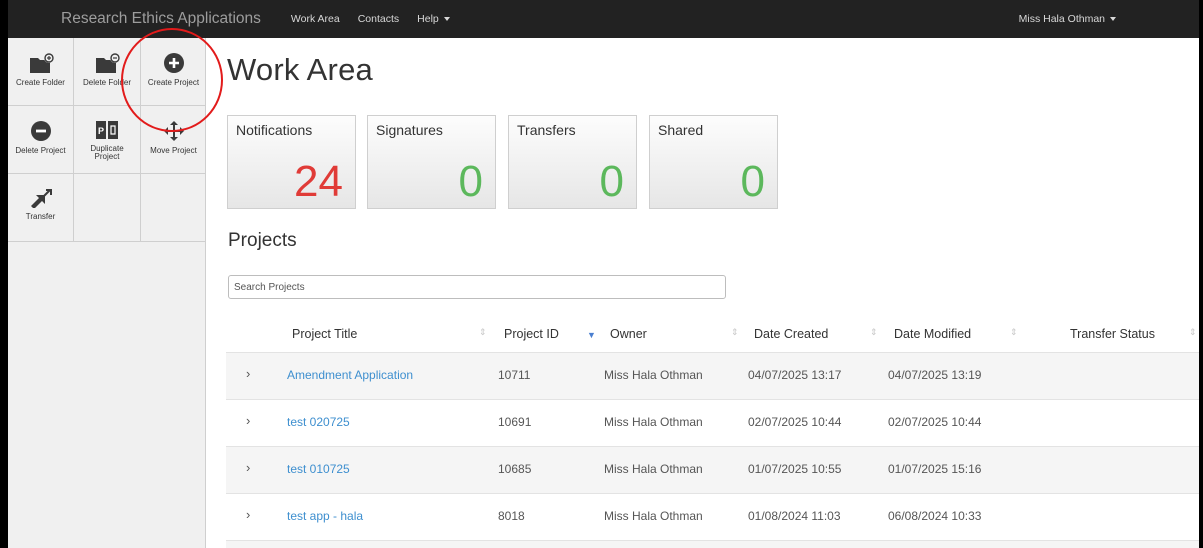  Describe the element at coordinates (40, 150) in the screenshot. I see `delete-project-label: Delete Project` at that location.